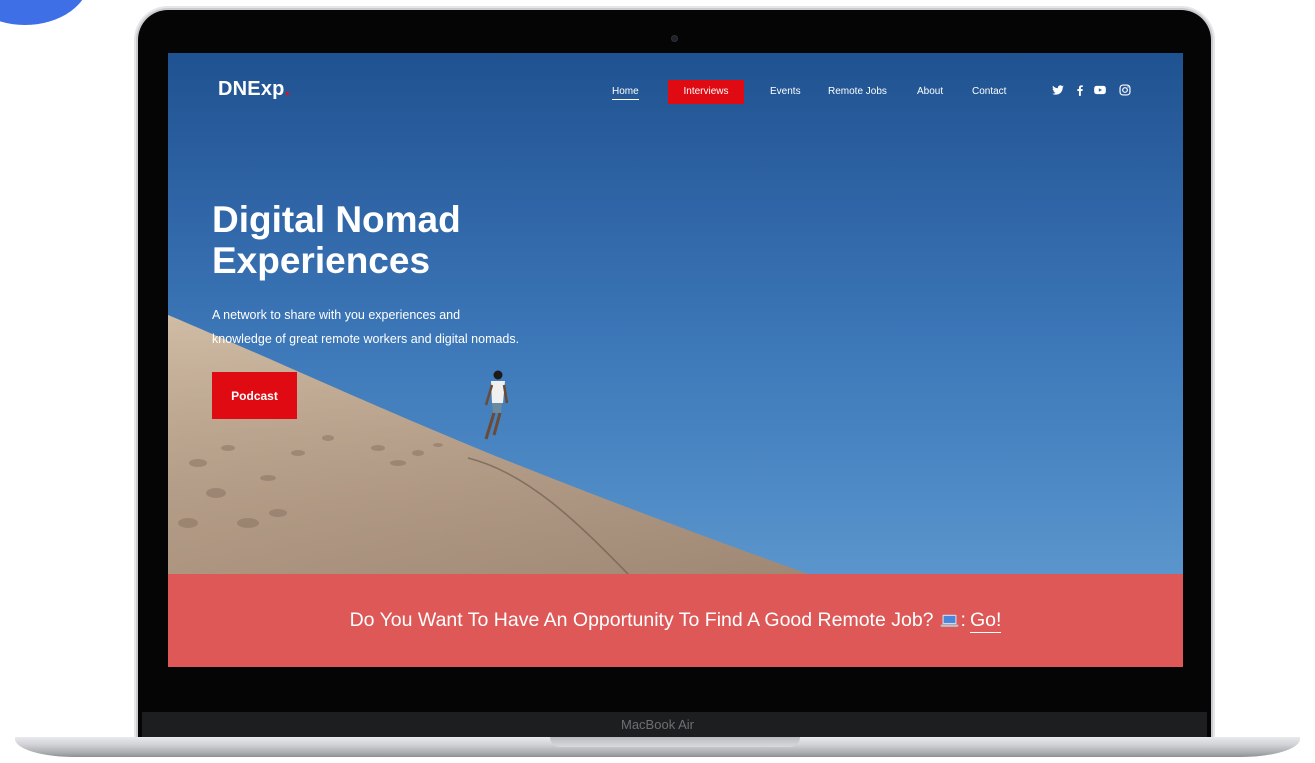 The height and width of the screenshot is (763, 1315). I want to click on laptop-icon, so click(949, 620).